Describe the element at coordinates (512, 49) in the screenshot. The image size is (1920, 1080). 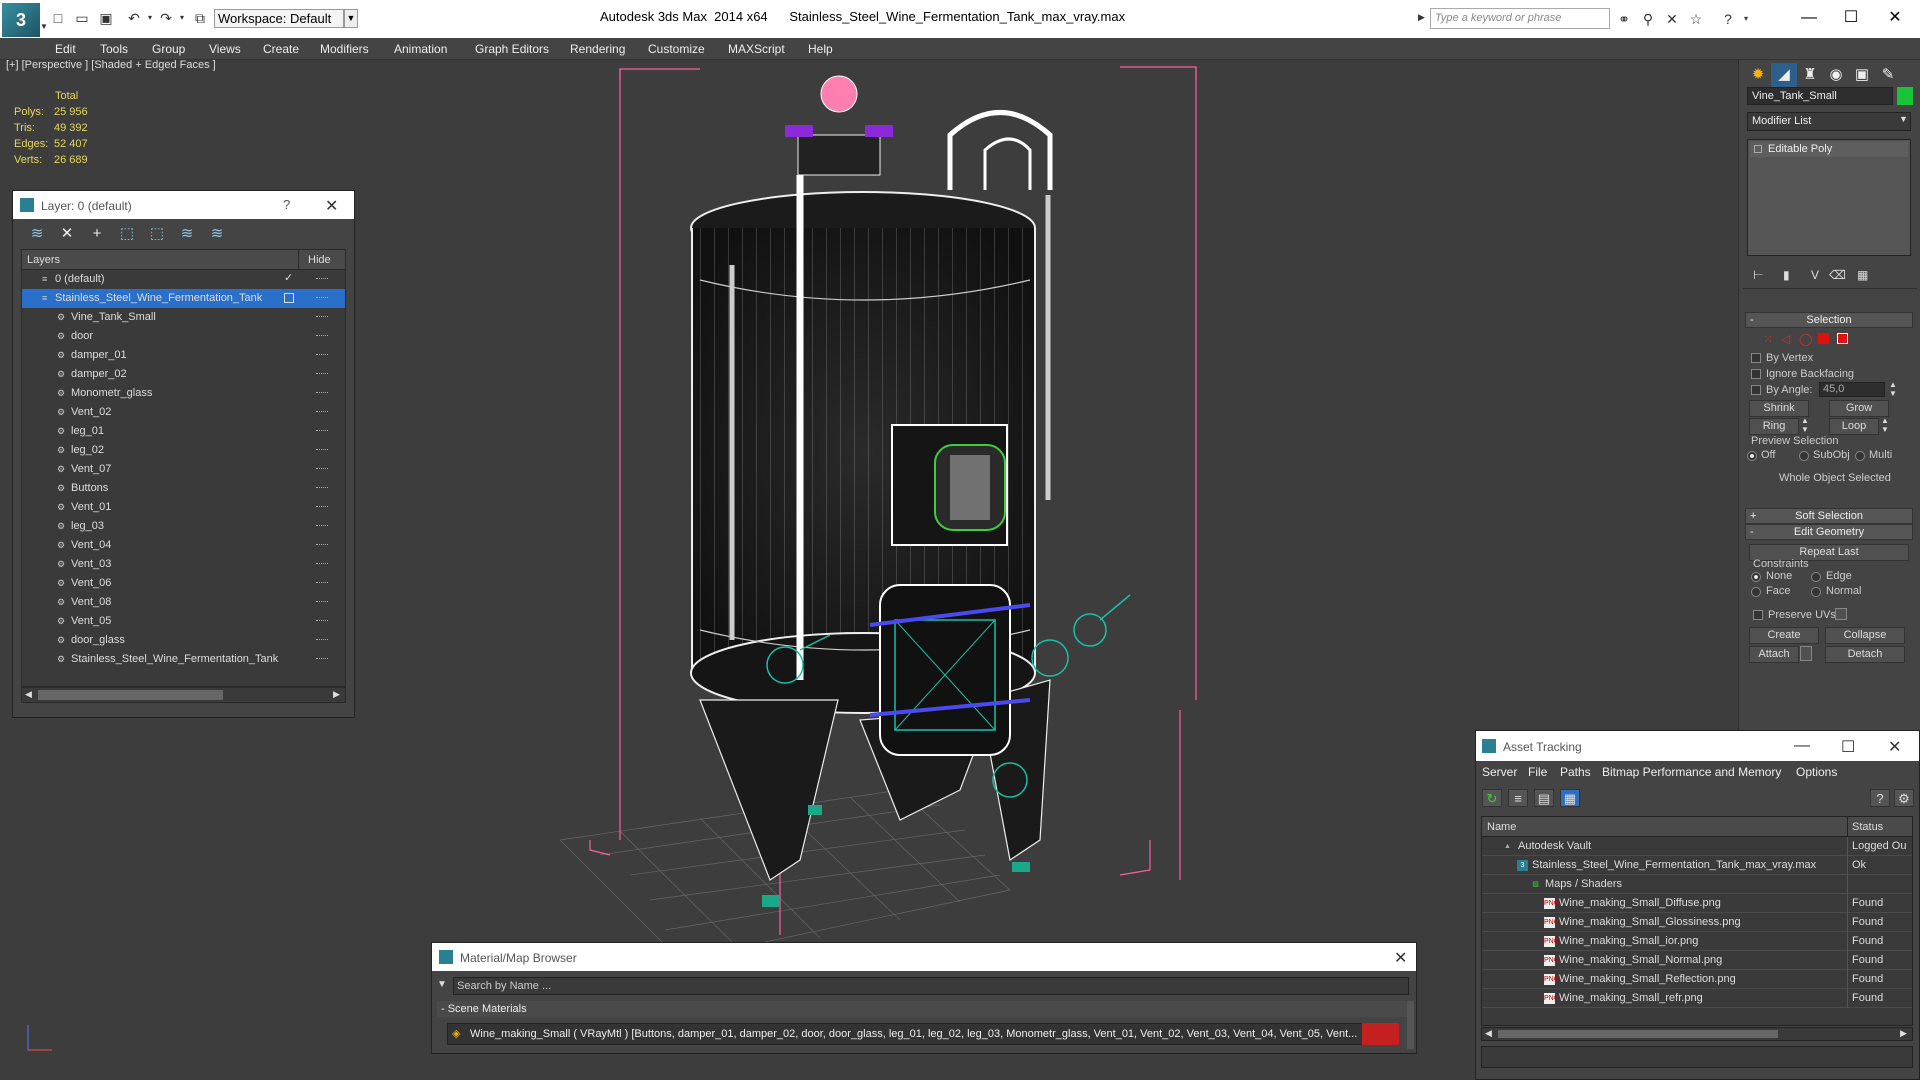
I see `menu-graph-editors: Graph Editors` at that location.